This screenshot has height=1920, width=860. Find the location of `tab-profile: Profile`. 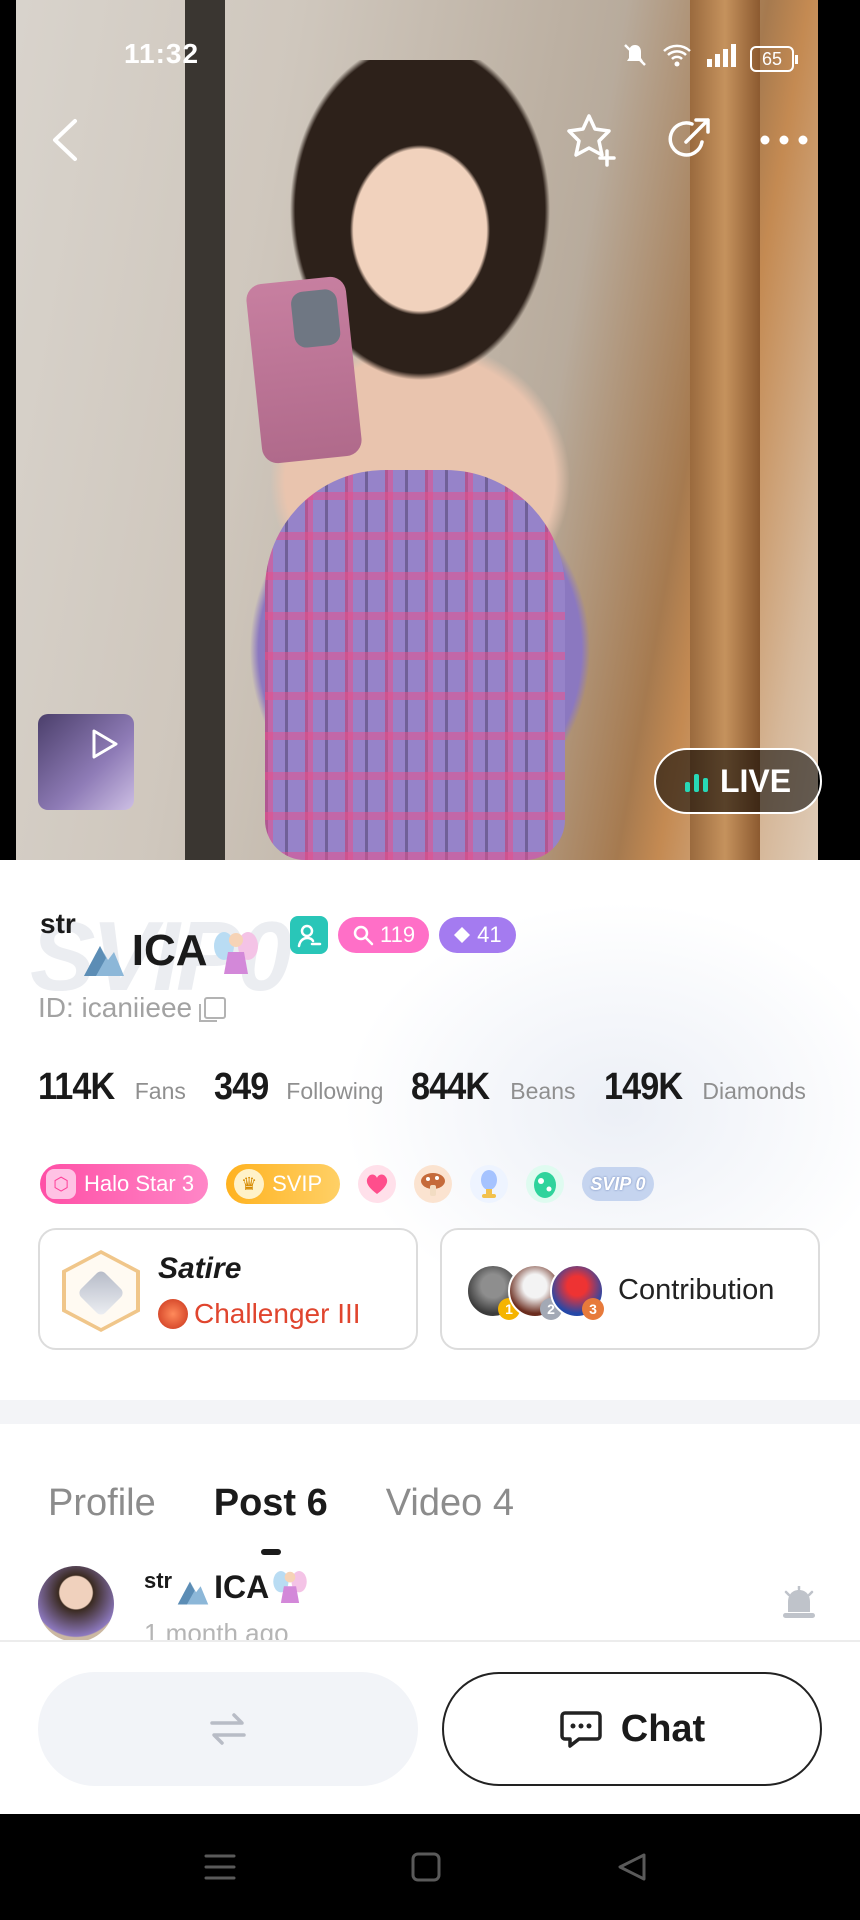

tab-profile: Profile is located at coordinates (102, 1503).